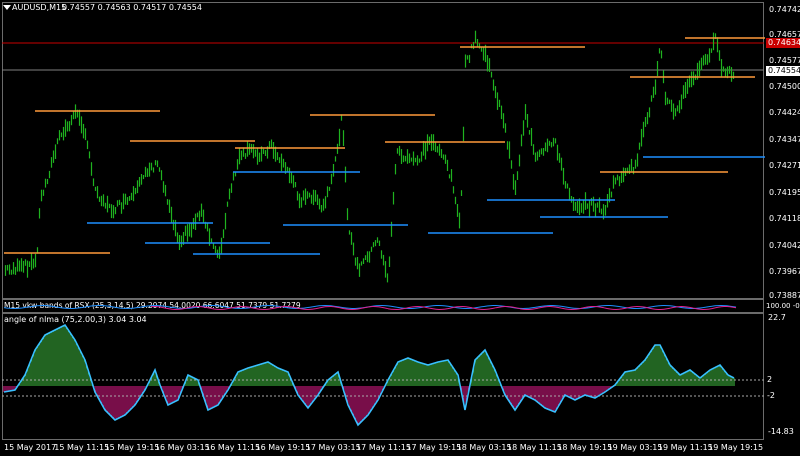  I want to click on nlma-tick-label: 22.7, so click(777, 317).